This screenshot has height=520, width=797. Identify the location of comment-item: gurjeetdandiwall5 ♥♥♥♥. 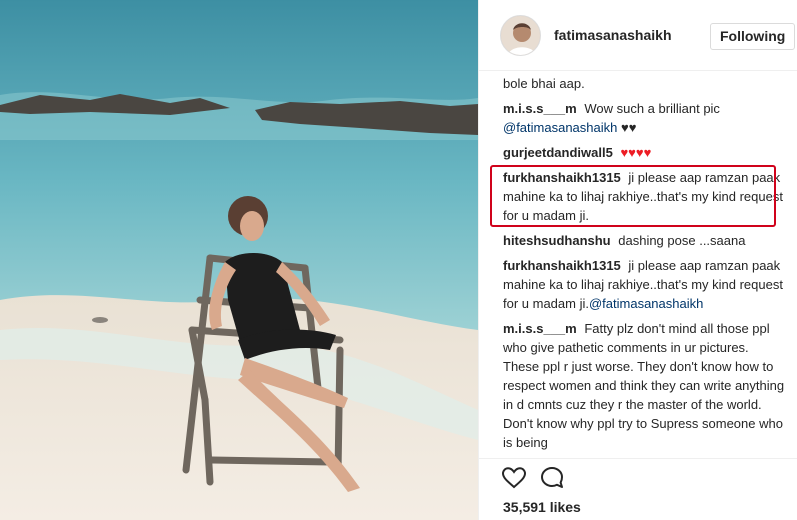
(645, 152).